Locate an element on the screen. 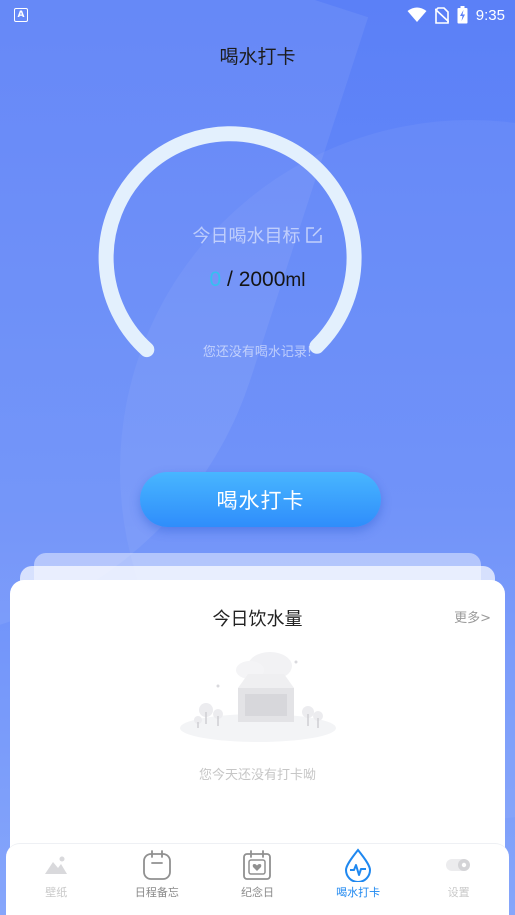  amount-unit: ml is located at coordinates (295, 280).